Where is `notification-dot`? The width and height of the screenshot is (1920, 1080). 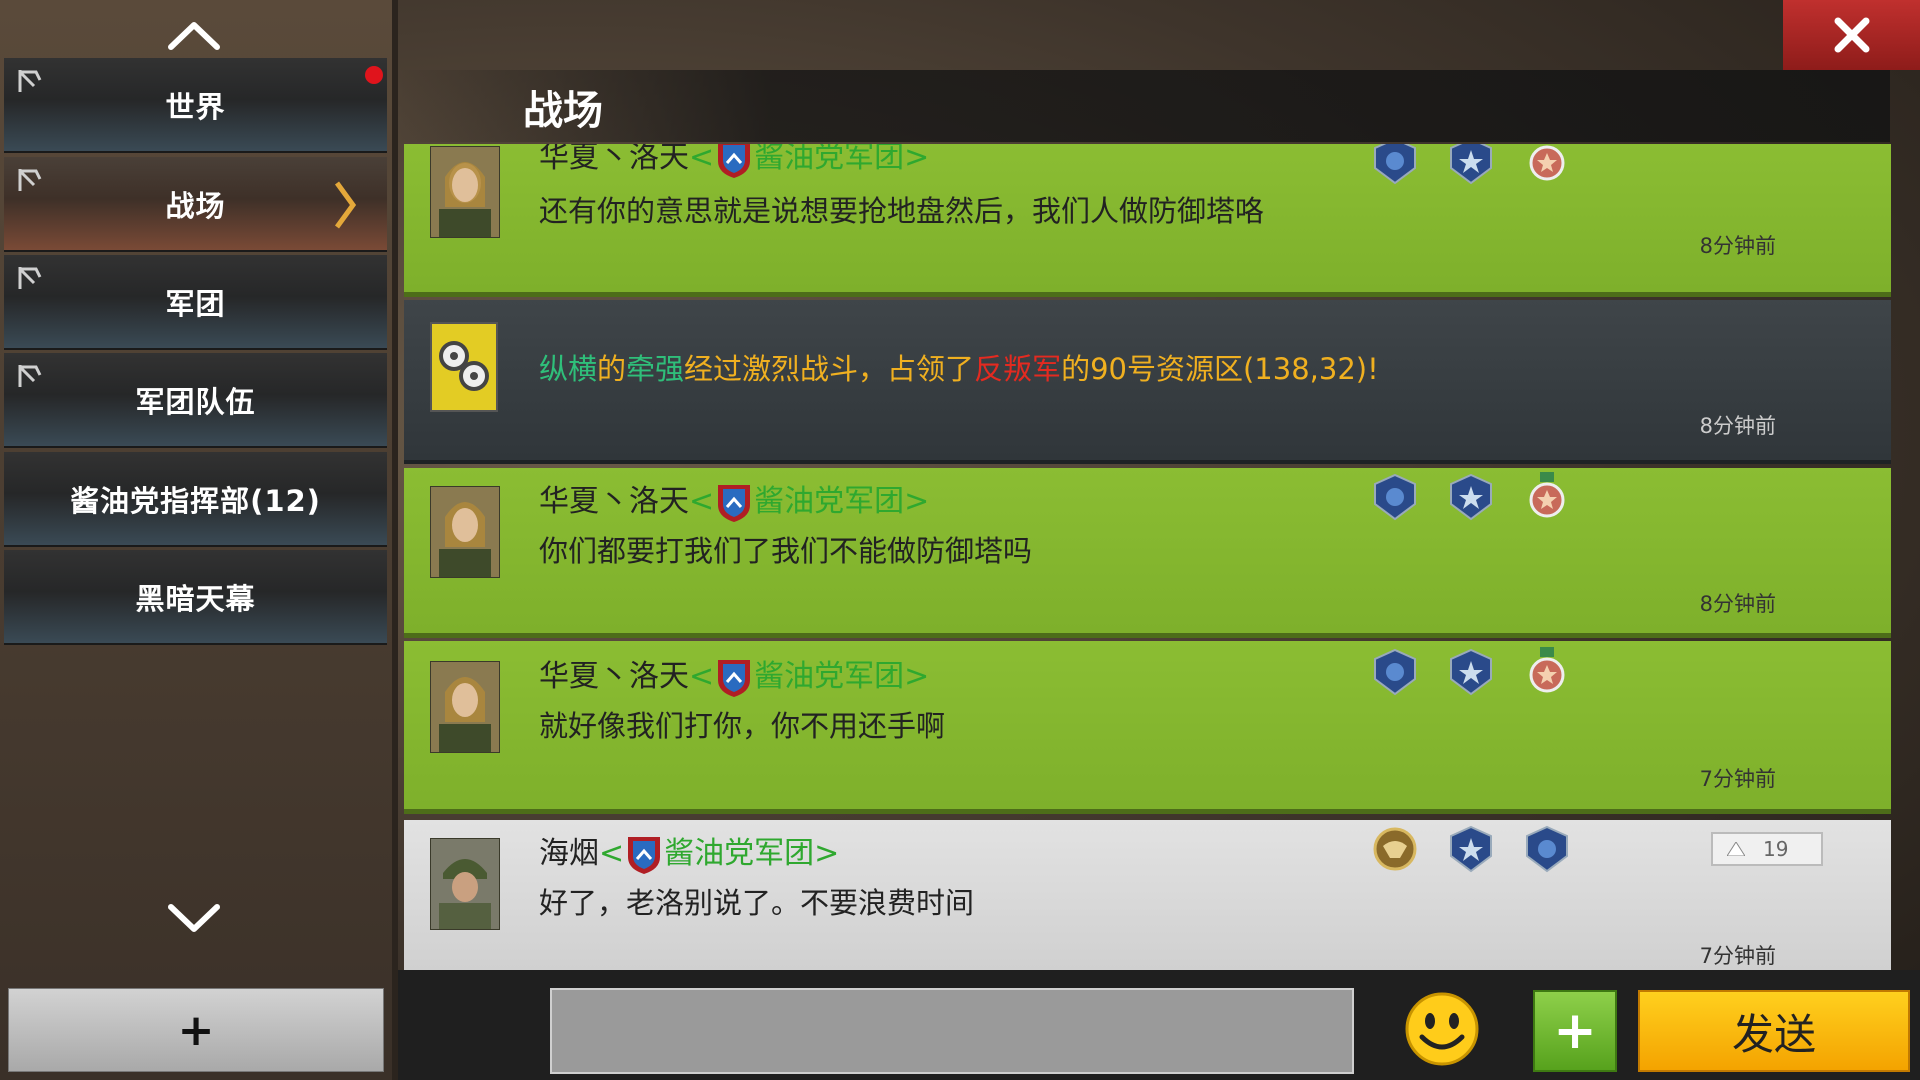 notification-dot is located at coordinates (374, 75).